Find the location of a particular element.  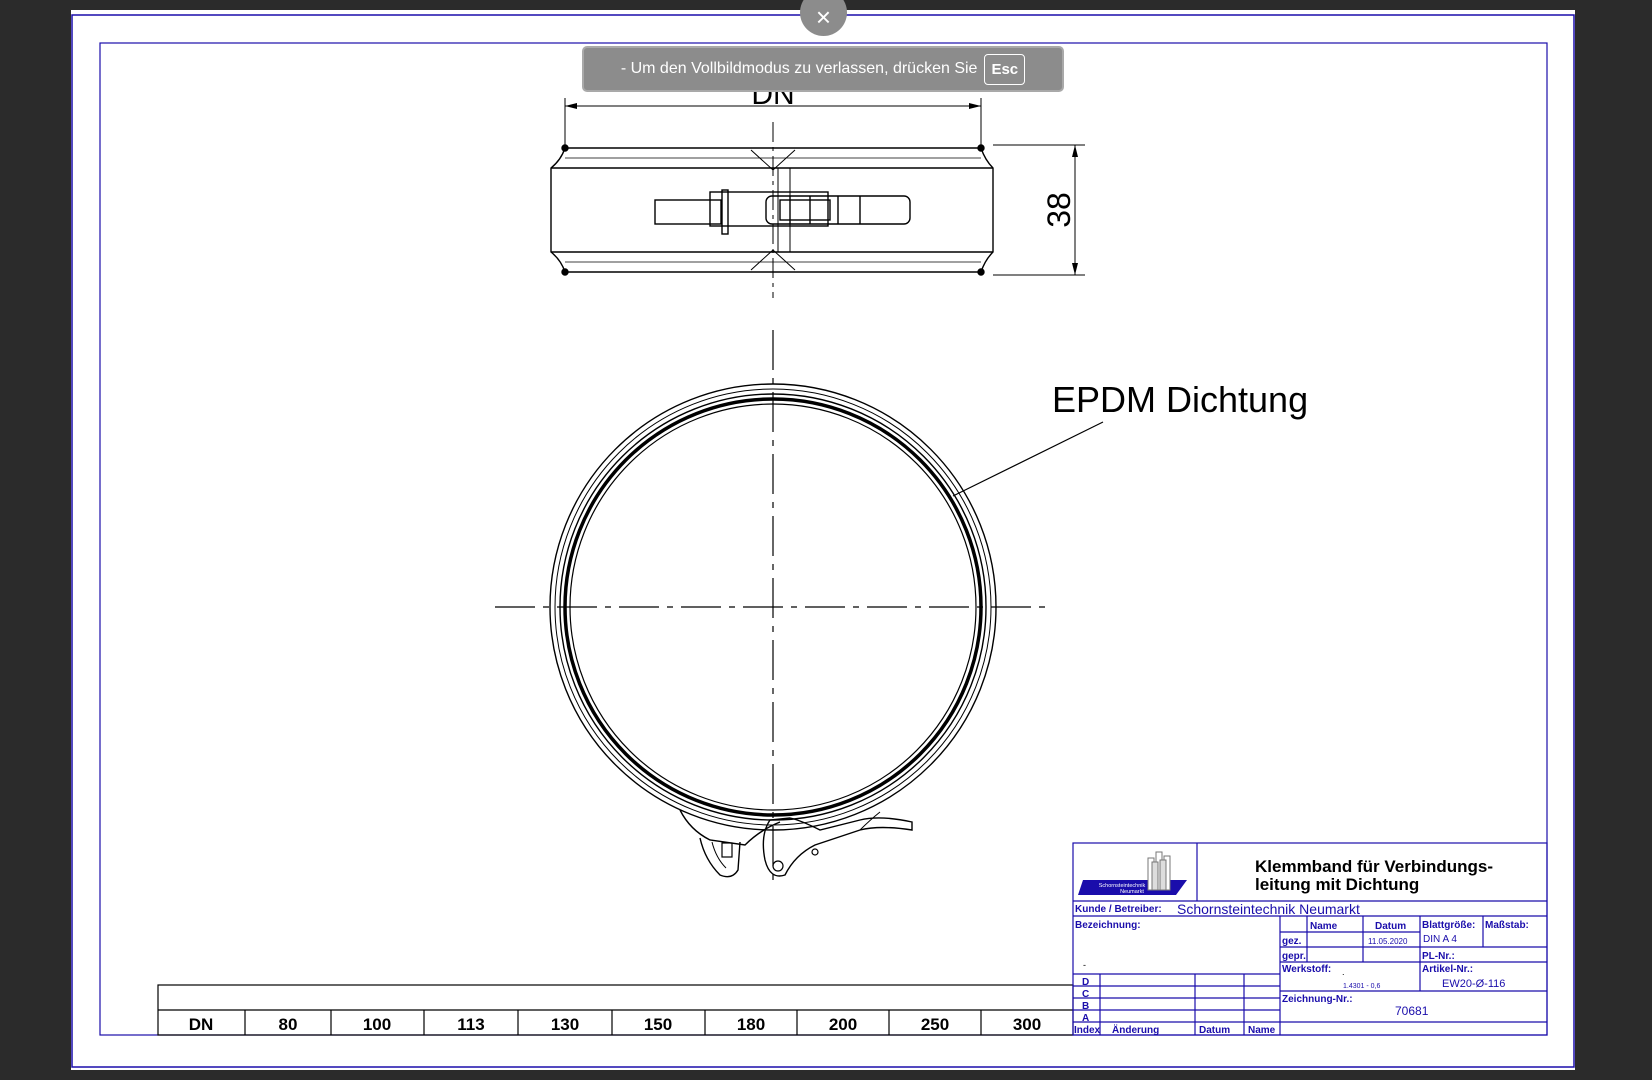

dn-cell: 150 is located at coordinates (658, 1024).